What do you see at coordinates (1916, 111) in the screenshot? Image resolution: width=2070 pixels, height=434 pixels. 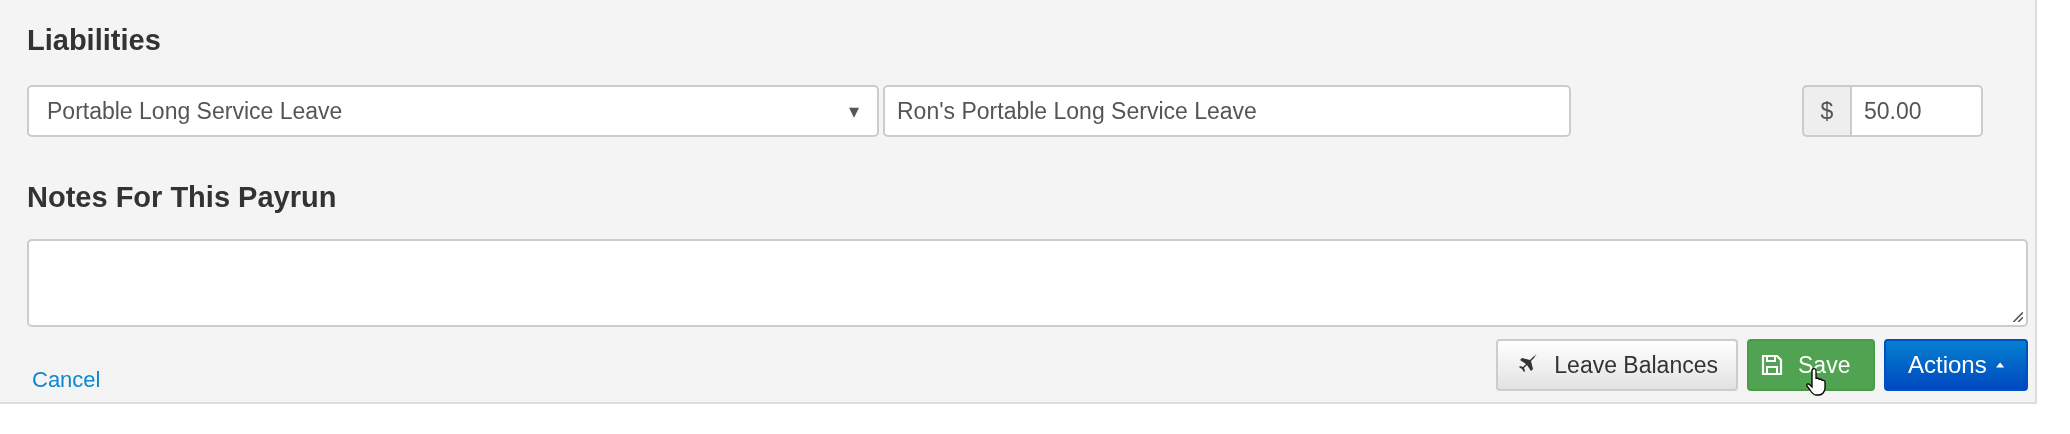 I see `amount-field: 50.00` at bounding box center [1916, 111].